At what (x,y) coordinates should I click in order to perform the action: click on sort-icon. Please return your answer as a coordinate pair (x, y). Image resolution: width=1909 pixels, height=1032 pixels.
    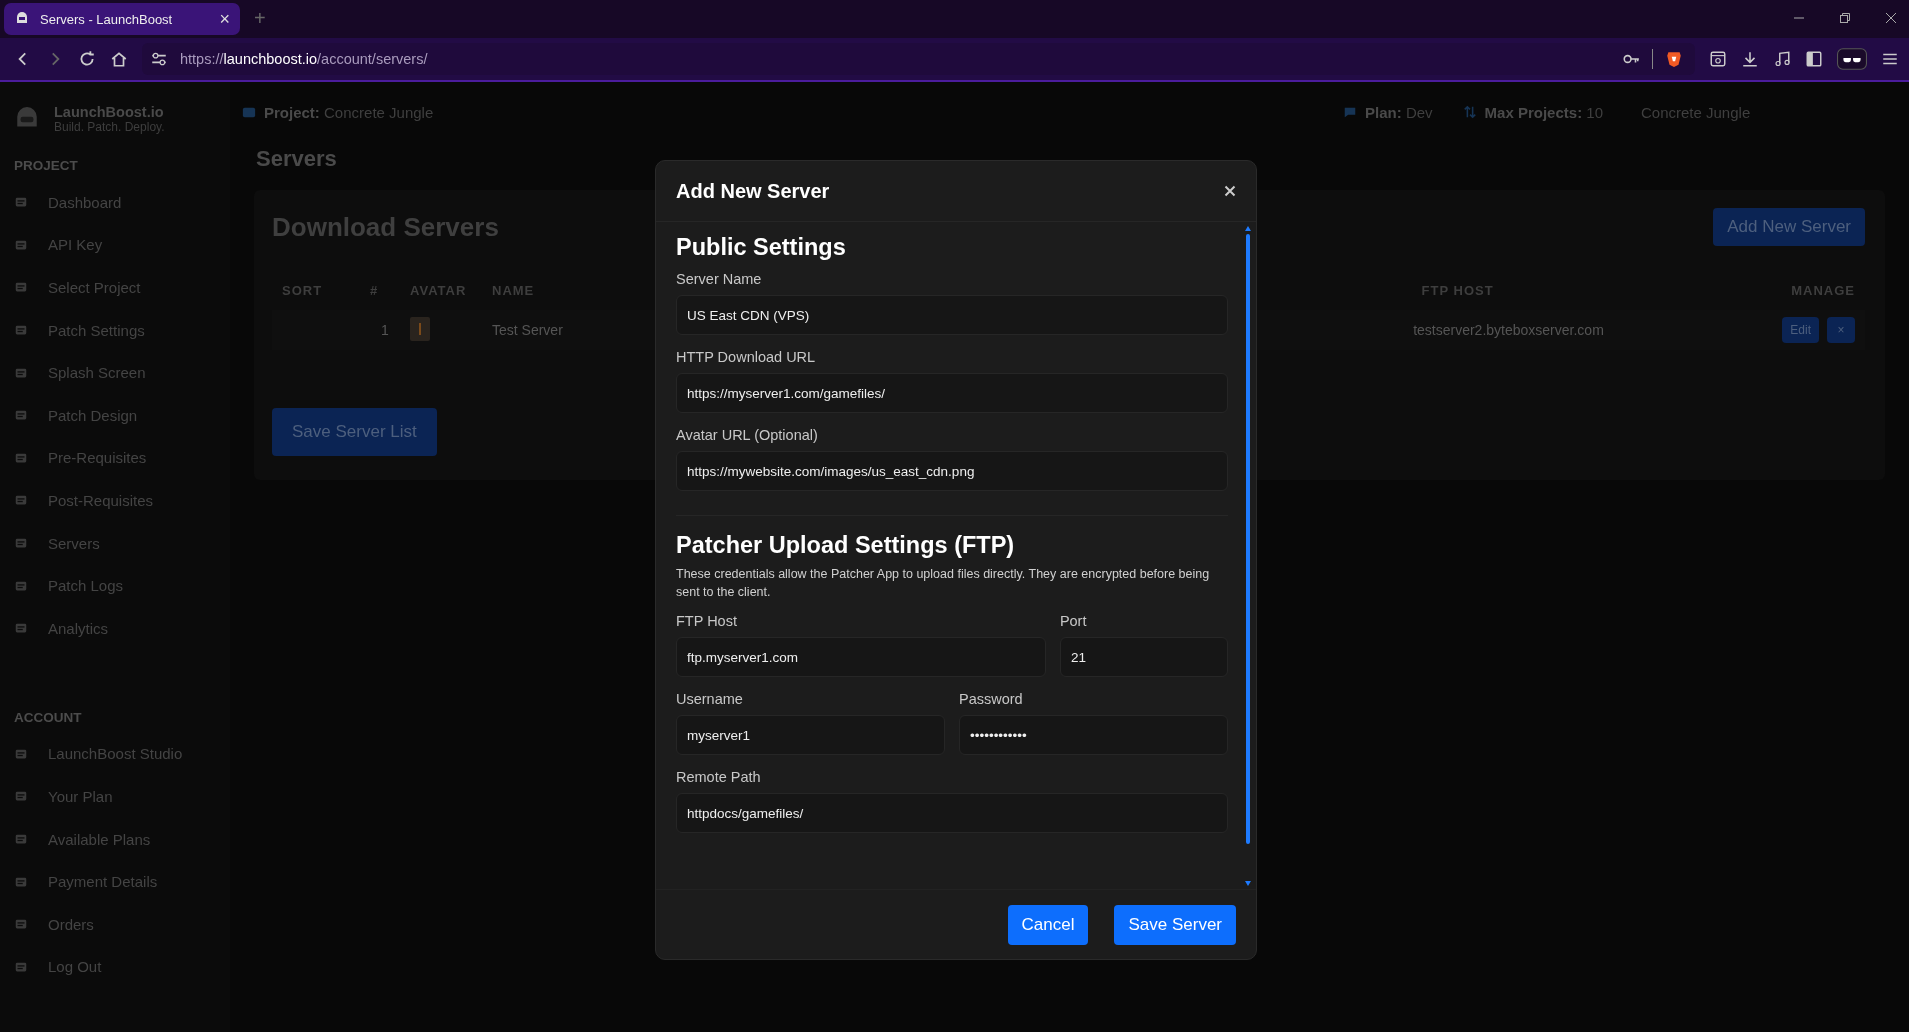
    Looking at the image, I should click on (1469, 112).